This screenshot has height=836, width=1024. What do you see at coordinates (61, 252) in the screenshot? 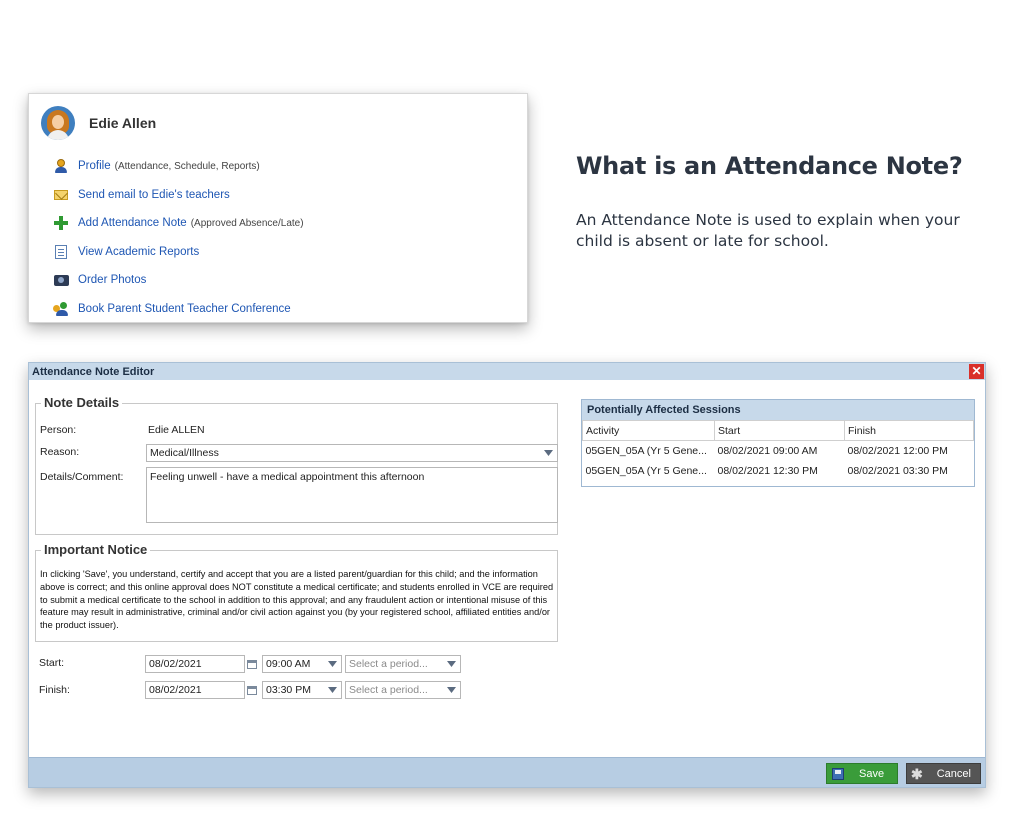
I see `report-icon` at bounding box center [61, 252].